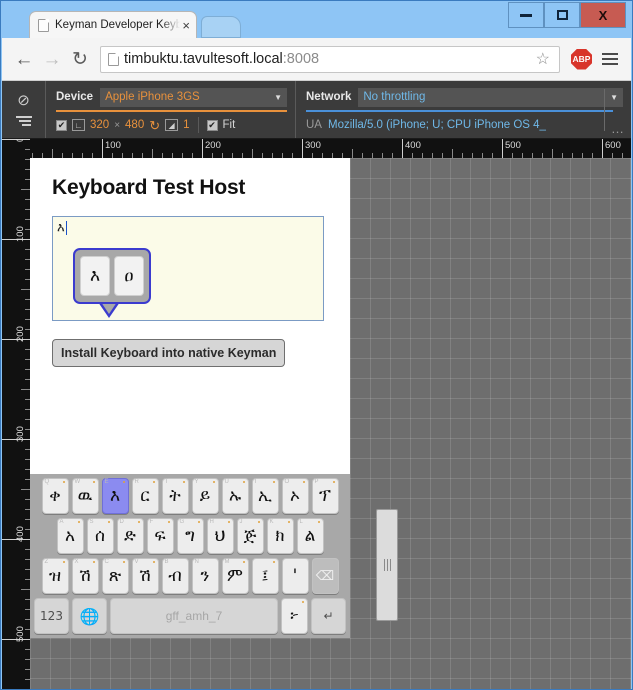  I want to click on forward-icon: →, so click(52, 59).